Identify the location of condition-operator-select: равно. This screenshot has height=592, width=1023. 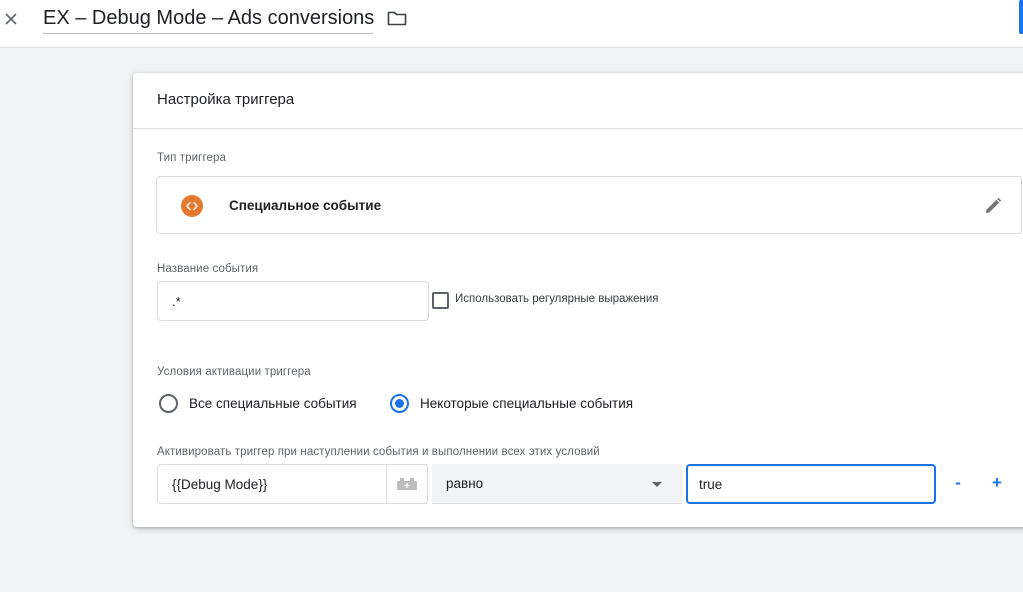
(557, 484).